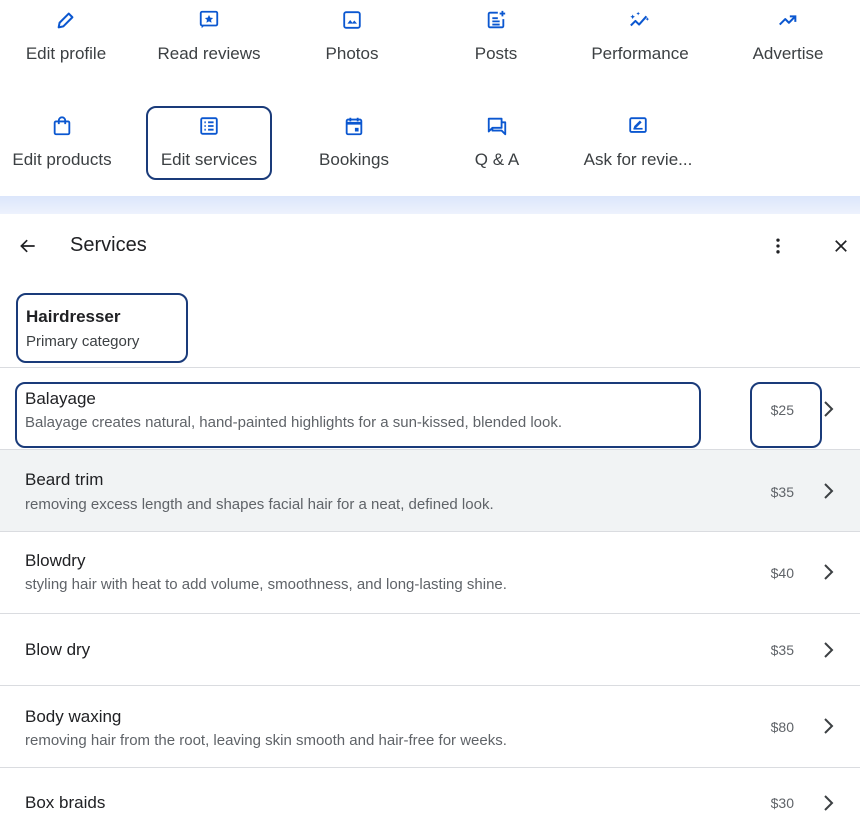 This screenshot has width=860, height=837. I want to click on arrow-back-icon, so click(27, 246).